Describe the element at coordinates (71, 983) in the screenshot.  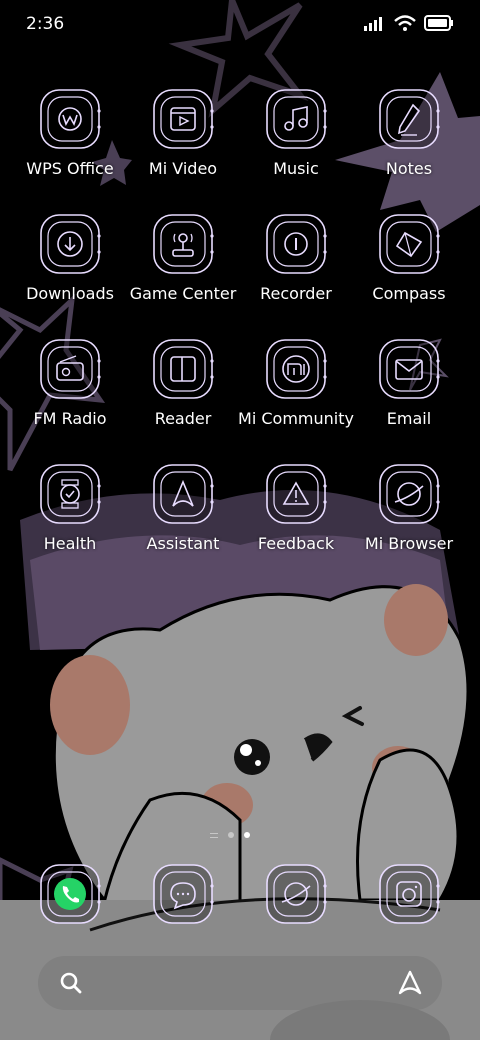
I see `search-icon` at that location.